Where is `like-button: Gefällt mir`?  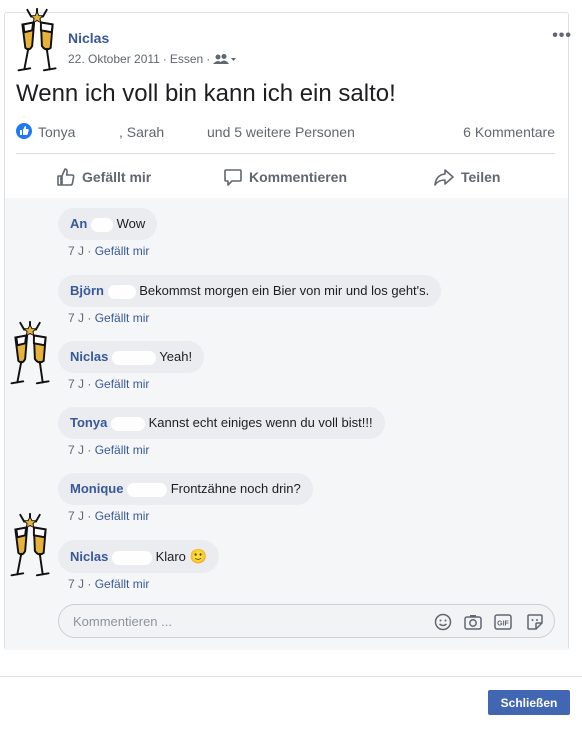
like-button: Gefällt mir is located at coordinates (103, 177).